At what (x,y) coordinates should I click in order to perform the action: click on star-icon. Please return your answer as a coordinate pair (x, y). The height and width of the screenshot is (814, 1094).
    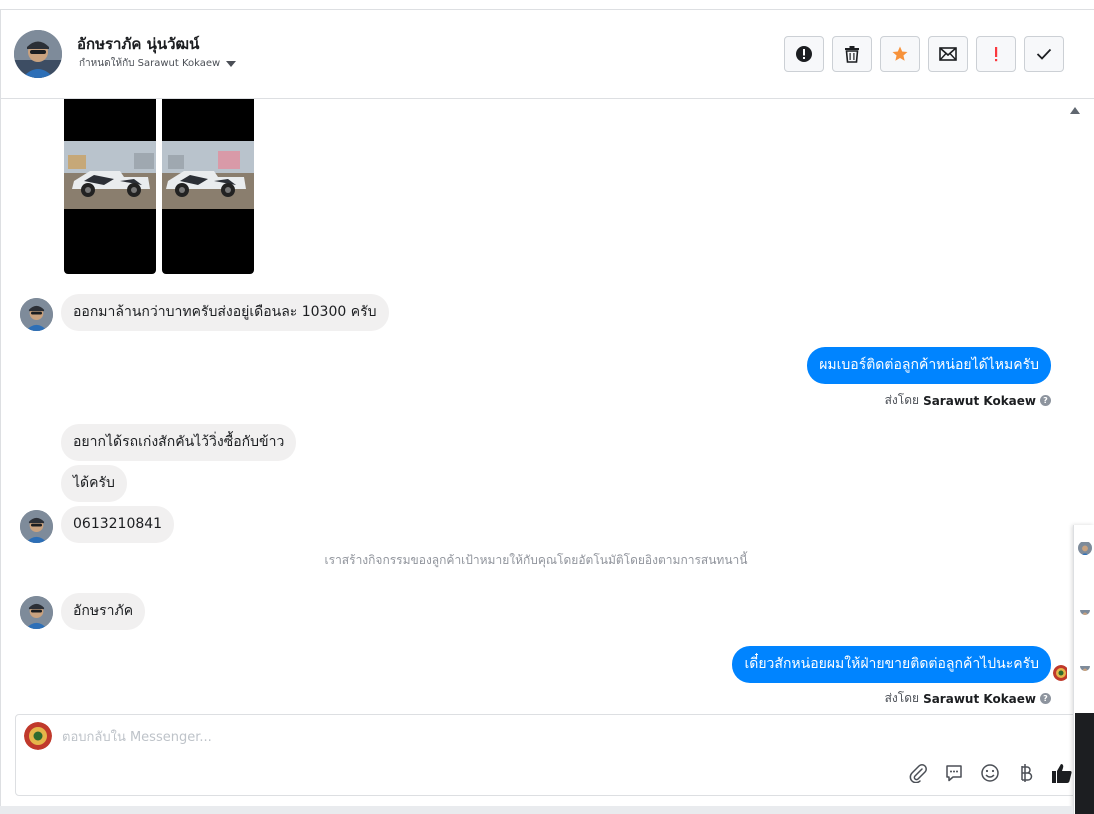
    Looking at the image, I should click on (900, 53).